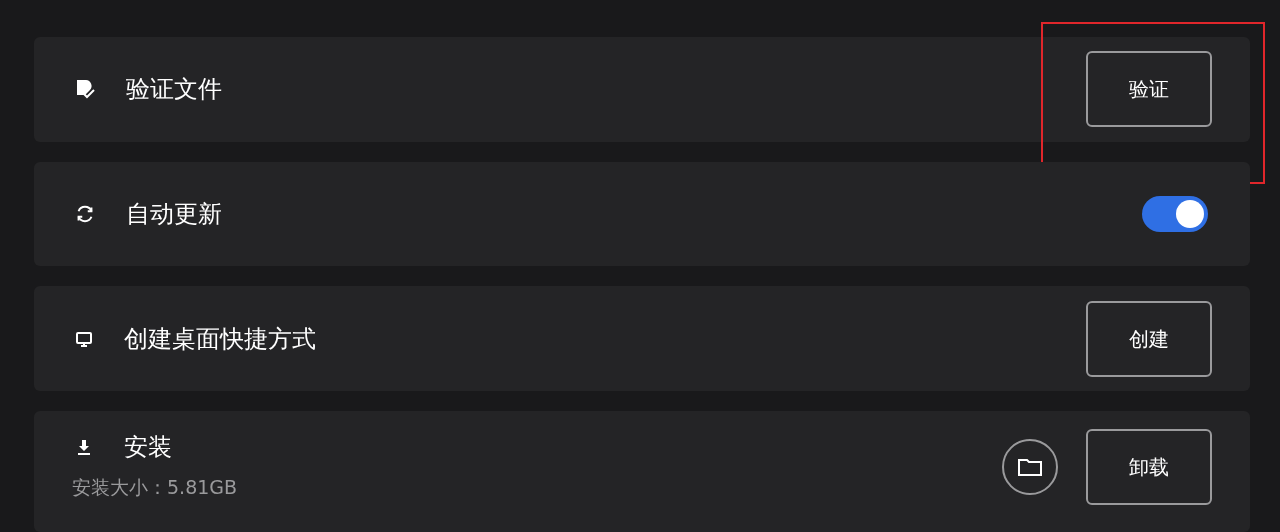 The image size is (1280, 532). Describe the element at coordinates (220, 339) in the screenshot. I see `setting-label: 创建桌面快捷方式` at that location.